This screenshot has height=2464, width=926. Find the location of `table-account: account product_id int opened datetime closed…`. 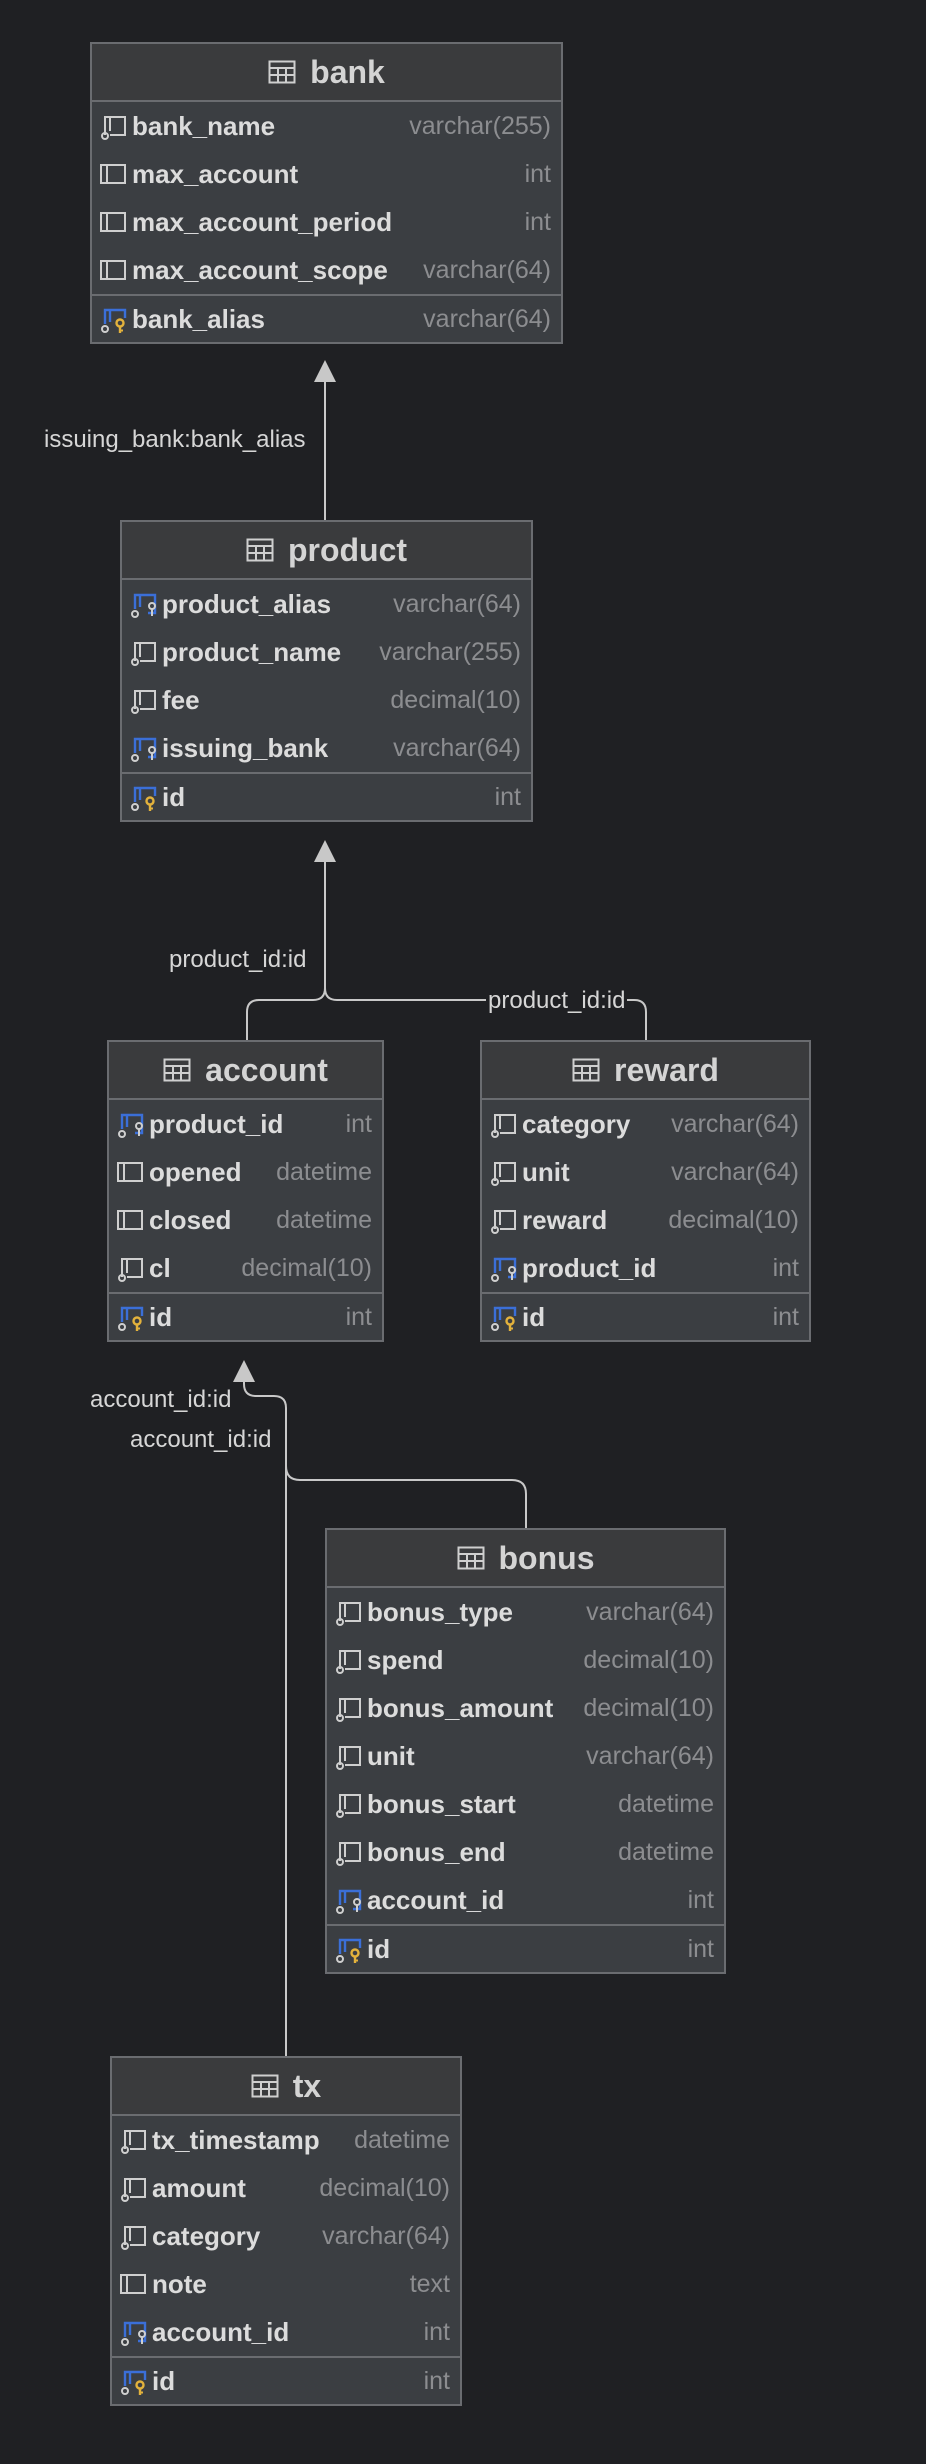

table-account: account product_id int opened datetime closed… is located at coordinates (245, 1191).